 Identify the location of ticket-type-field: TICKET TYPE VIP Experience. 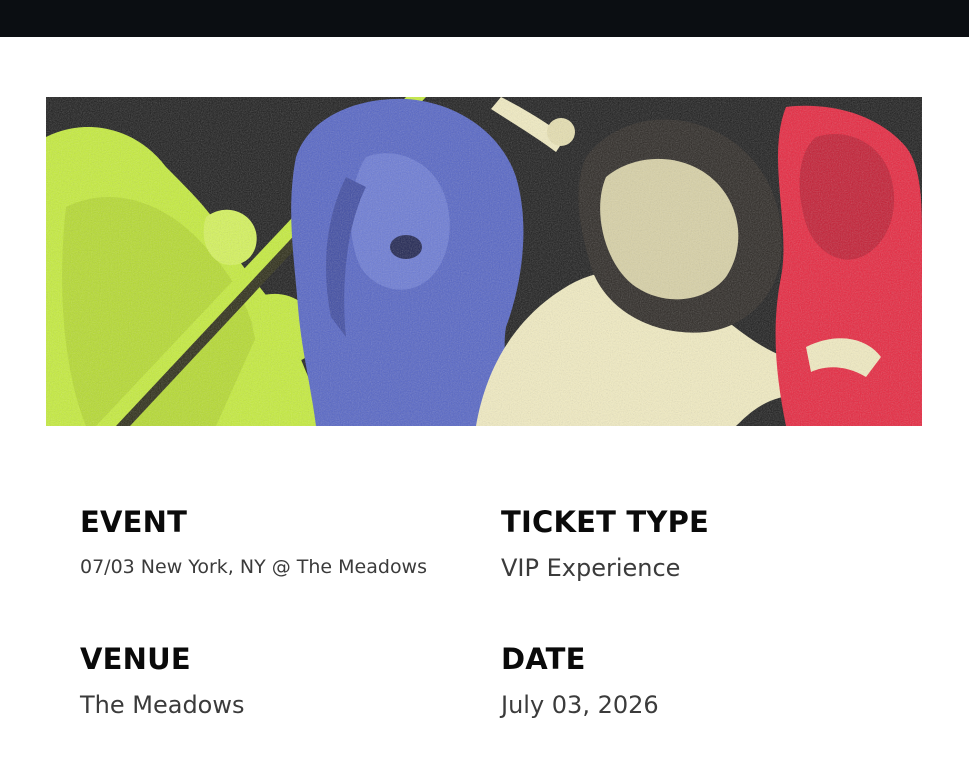
(605, 543).